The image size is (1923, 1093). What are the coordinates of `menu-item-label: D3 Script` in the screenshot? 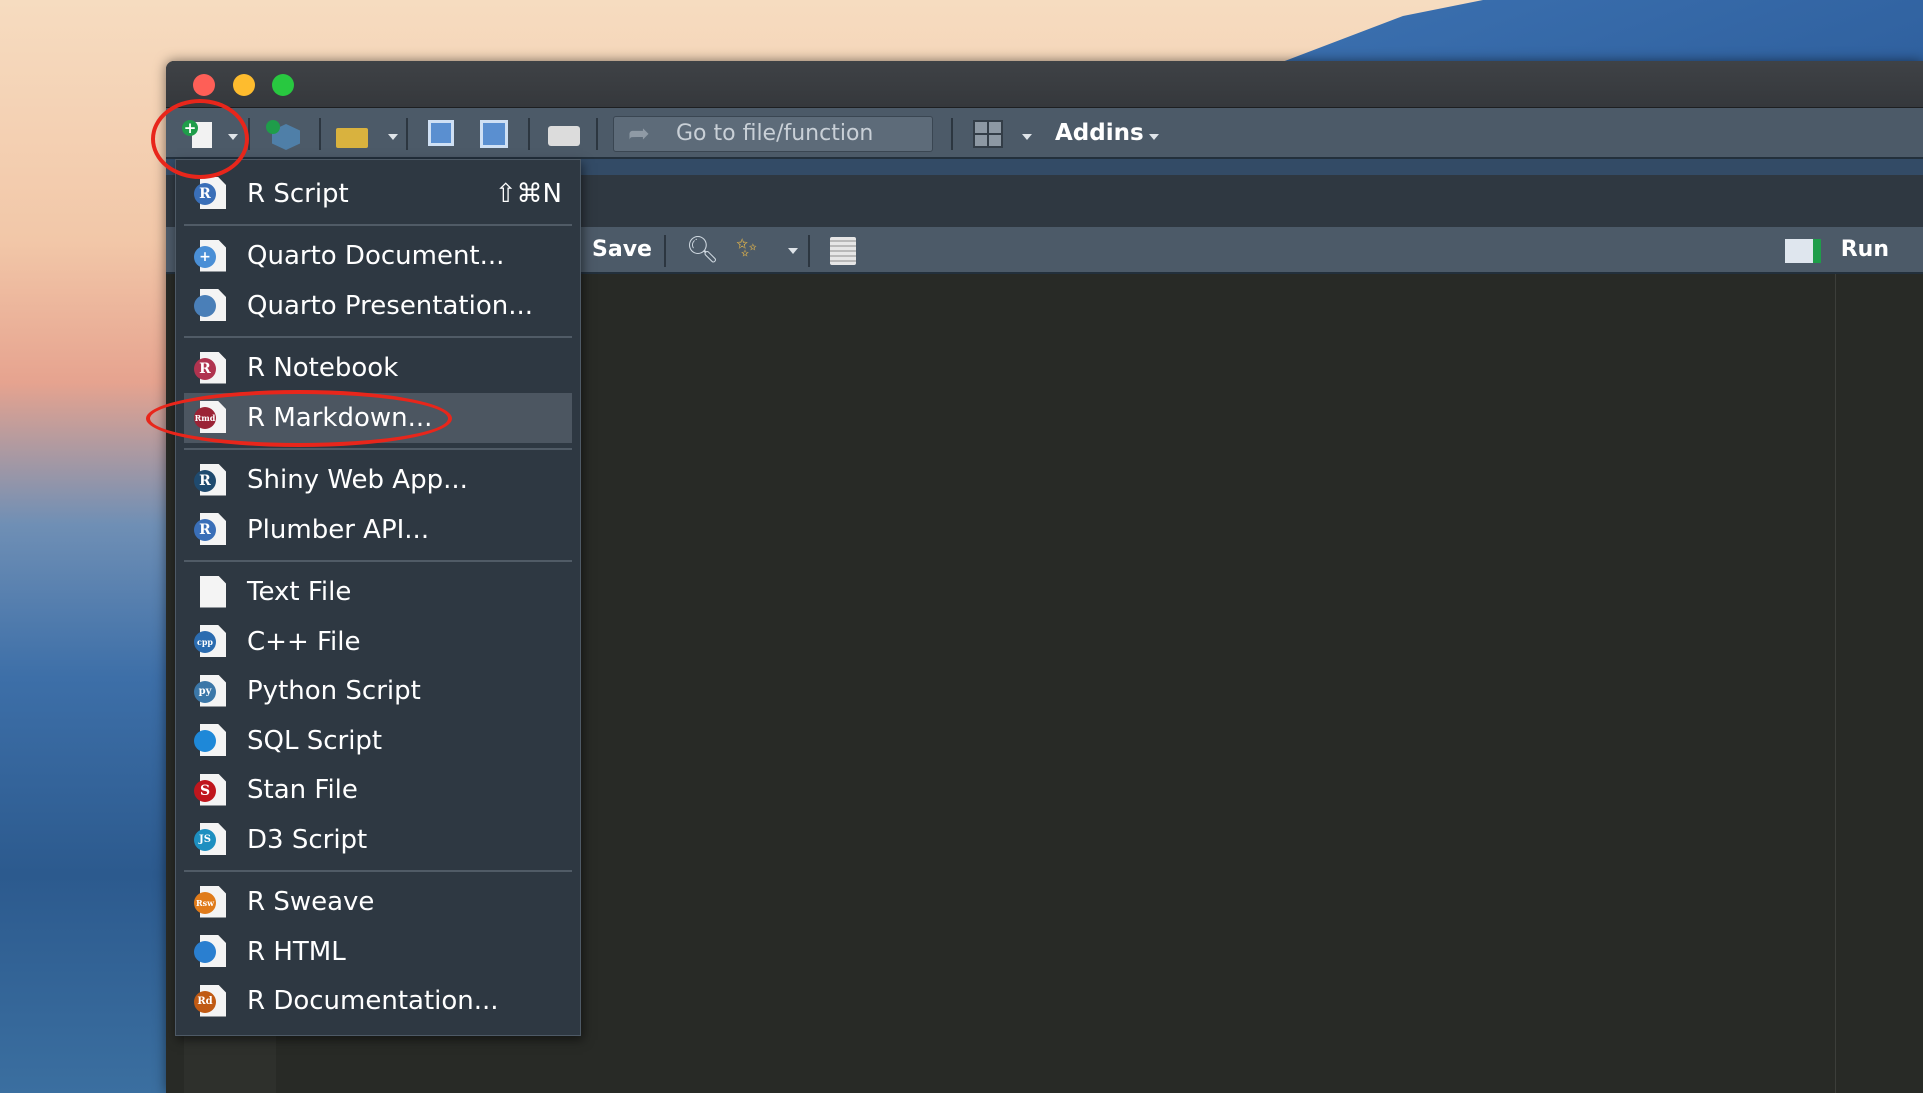 It's located at (307, 839).